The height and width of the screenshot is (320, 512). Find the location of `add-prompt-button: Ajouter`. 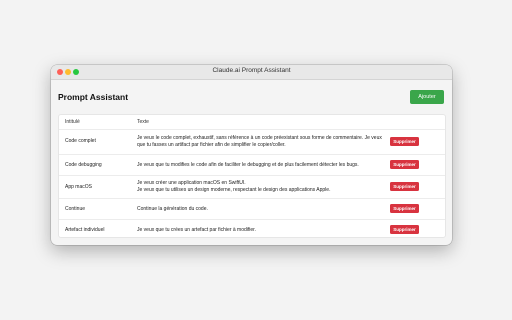

add-prompt-button: Ajouter is located at coordinates (427, 97).